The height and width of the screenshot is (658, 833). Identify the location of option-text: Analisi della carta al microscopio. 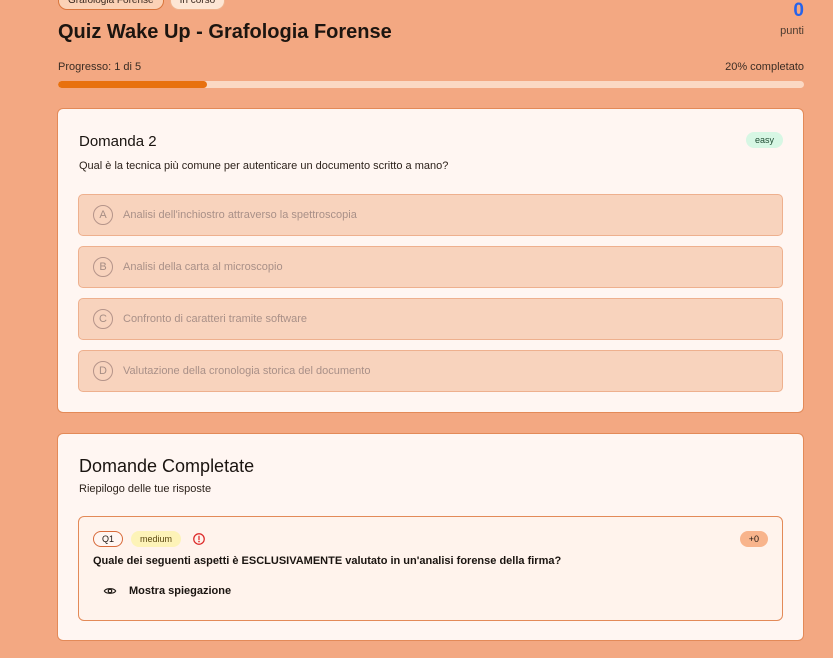
(203, 267).